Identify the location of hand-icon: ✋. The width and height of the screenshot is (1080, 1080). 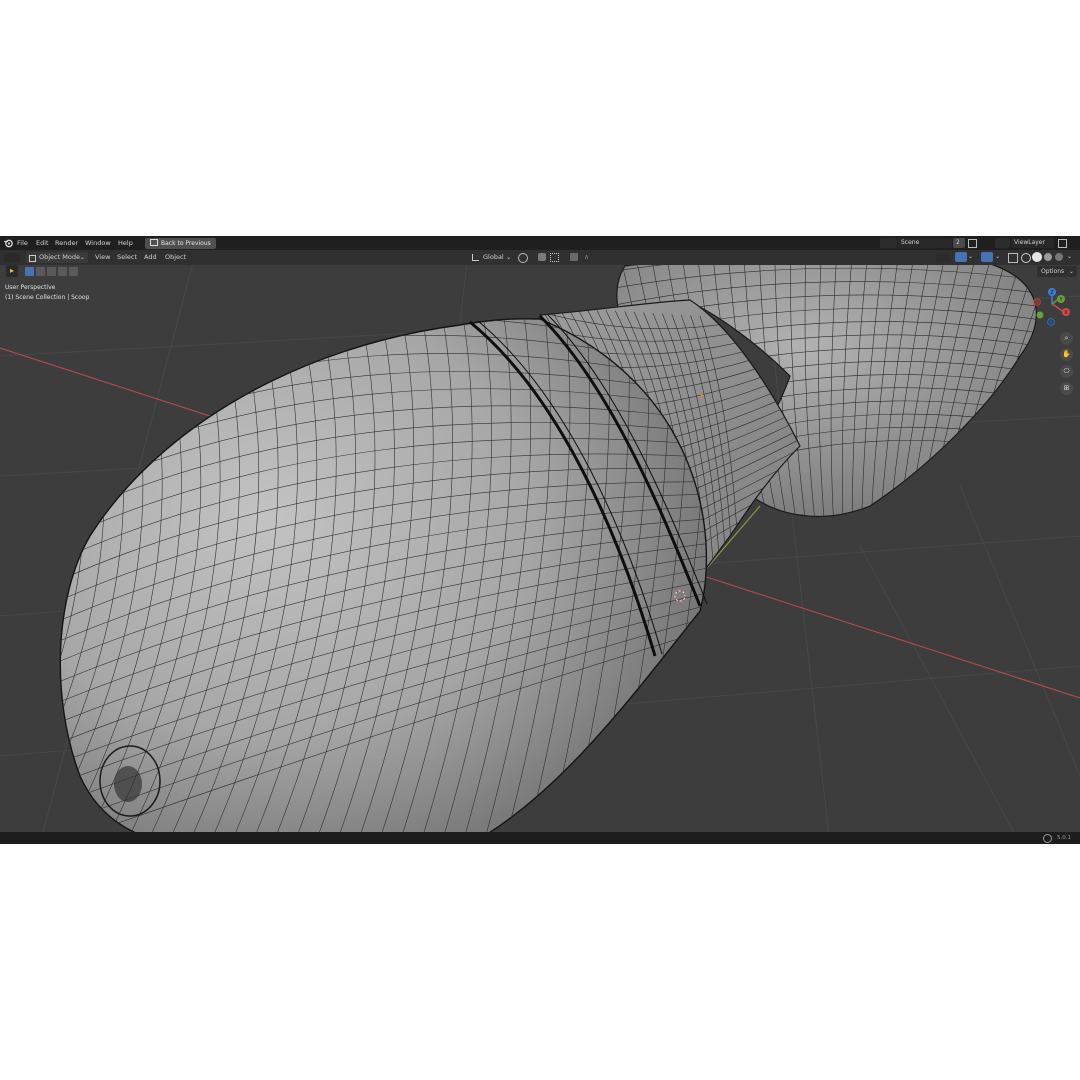
(1066, 354).